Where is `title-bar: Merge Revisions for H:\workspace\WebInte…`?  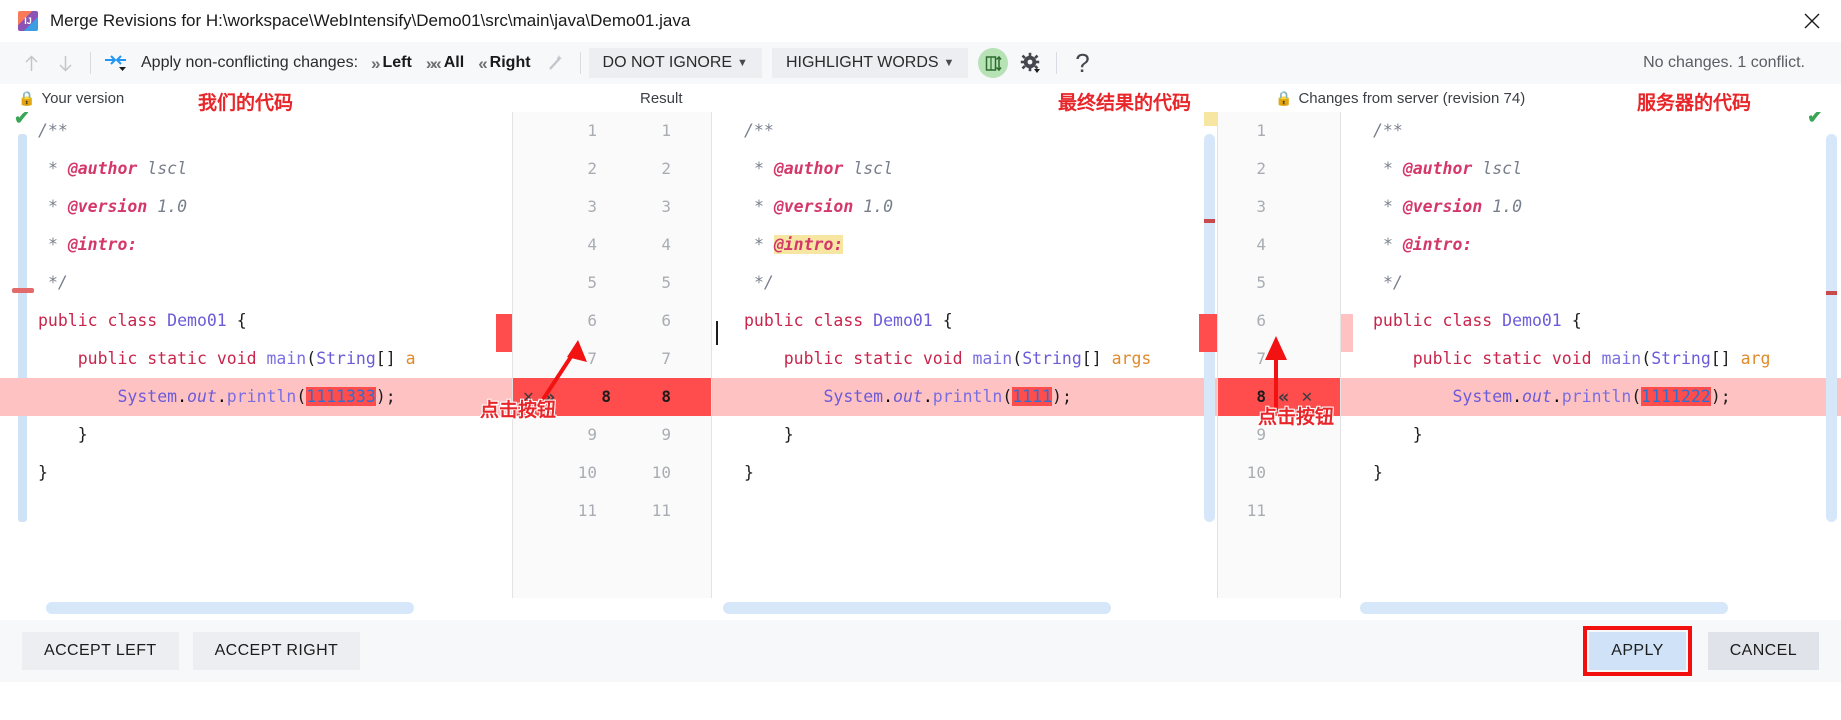
title-bar: Merge Revisions for H:\workspace\WebInte… is located at coordinates (920, 21).